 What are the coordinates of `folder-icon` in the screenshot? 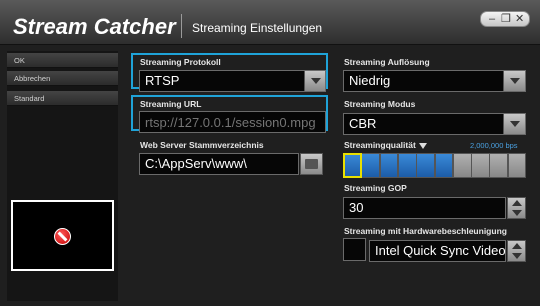 It's located at (311, 164).